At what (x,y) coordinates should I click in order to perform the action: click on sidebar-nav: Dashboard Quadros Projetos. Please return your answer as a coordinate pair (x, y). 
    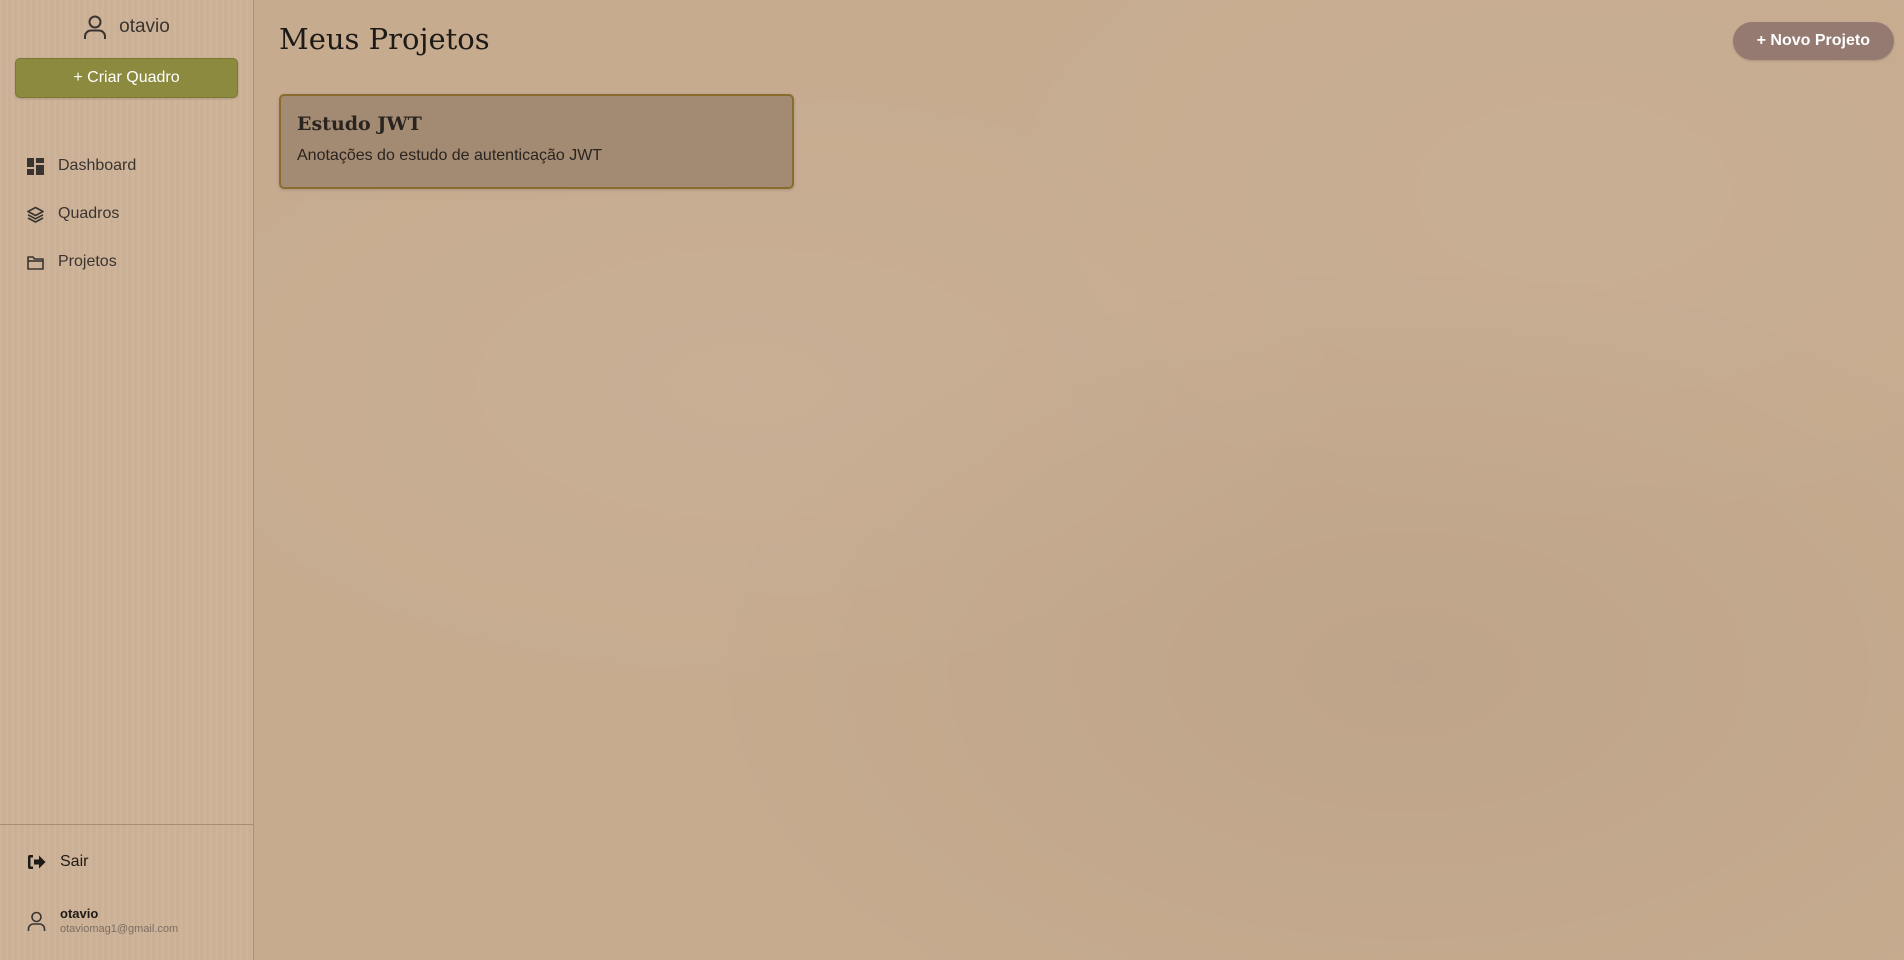
    Looking at the image, I should click on (126, 214).